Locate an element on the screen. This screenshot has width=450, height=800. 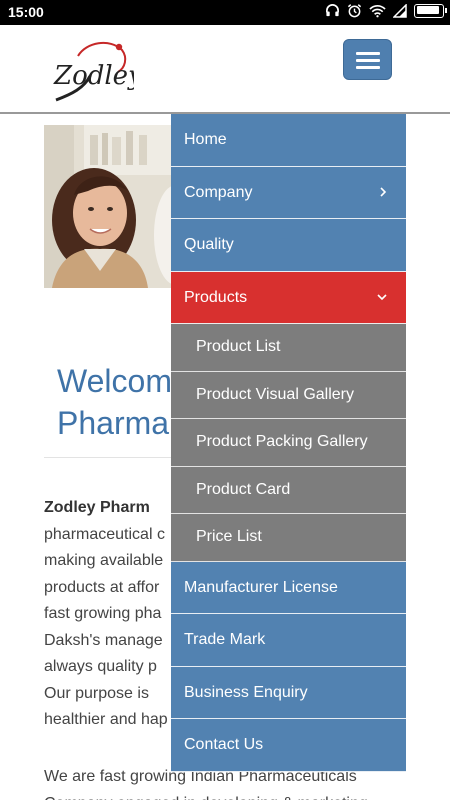
status-time: 15:00 is located at coordinates (26, 12).